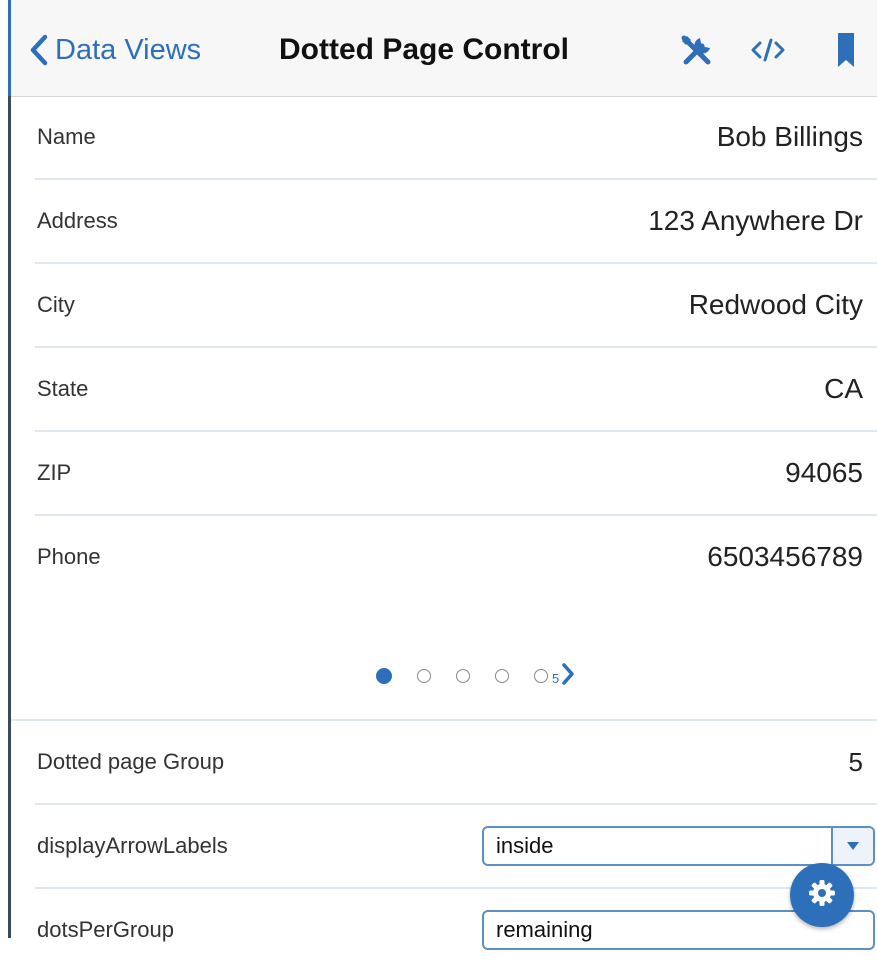 The height and width of the screenshot is (971, 877). What do you see at coordinates (131, 761) in the screenshot?
I see `setting-label: Dotted page Group` at bounding box center [131, 761].